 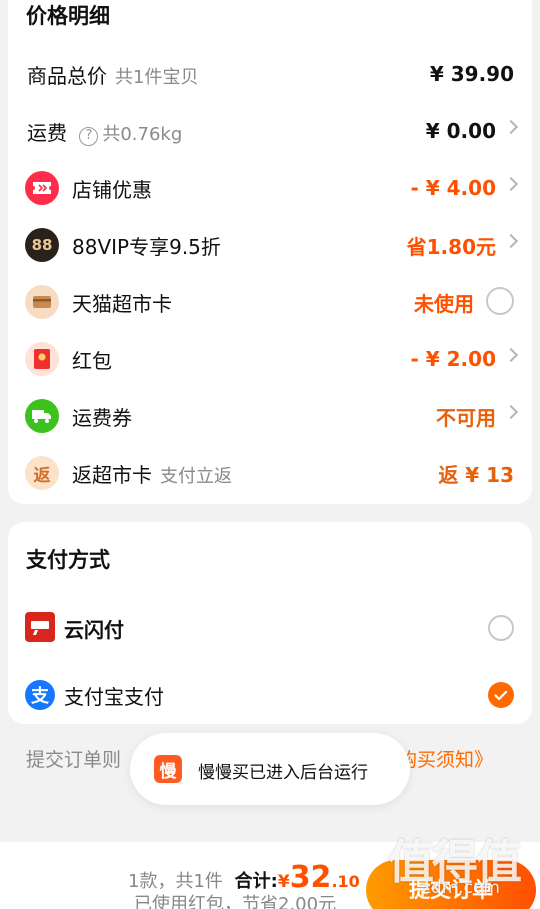 I want to click on row-red-packet: 红包 - ¥ 2.00, so click(x=270, y=359).